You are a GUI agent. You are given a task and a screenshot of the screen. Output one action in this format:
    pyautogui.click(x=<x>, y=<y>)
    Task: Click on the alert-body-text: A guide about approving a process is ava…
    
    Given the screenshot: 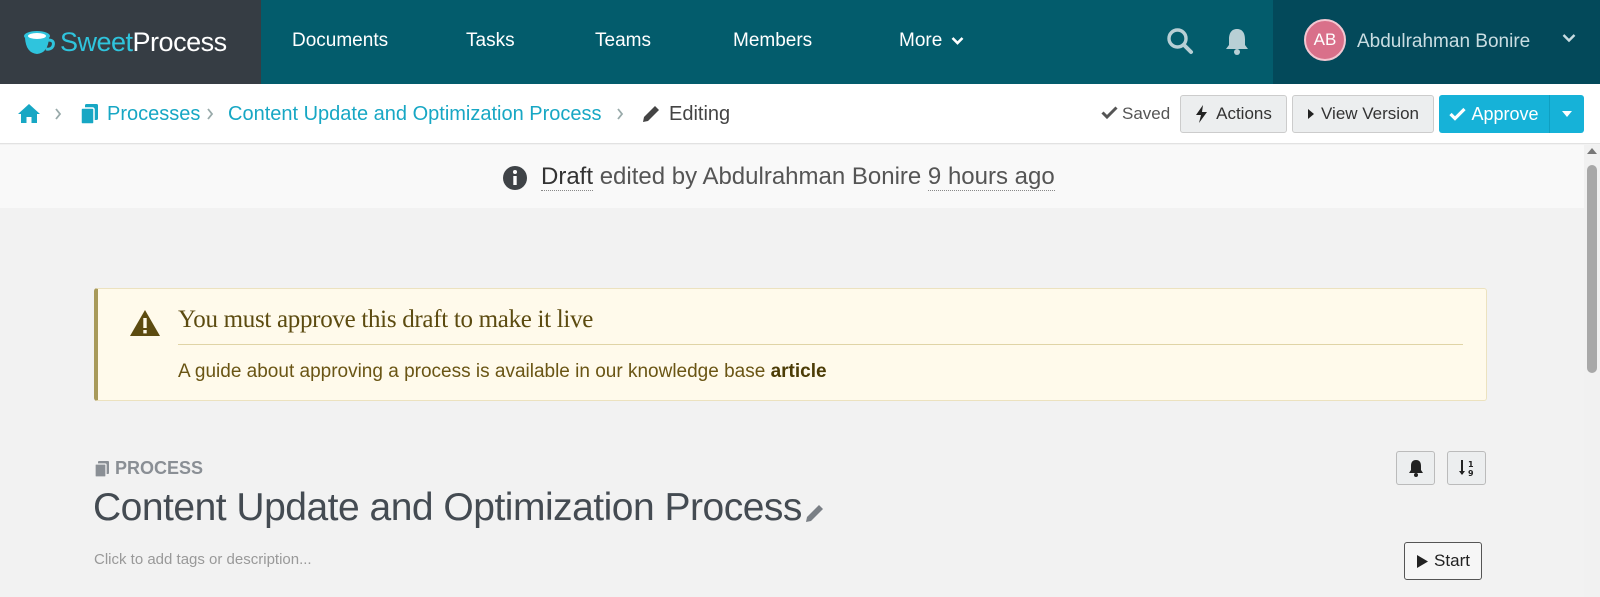 What is the action you would take?
    pyautogui.click(x=472, y=371)
    